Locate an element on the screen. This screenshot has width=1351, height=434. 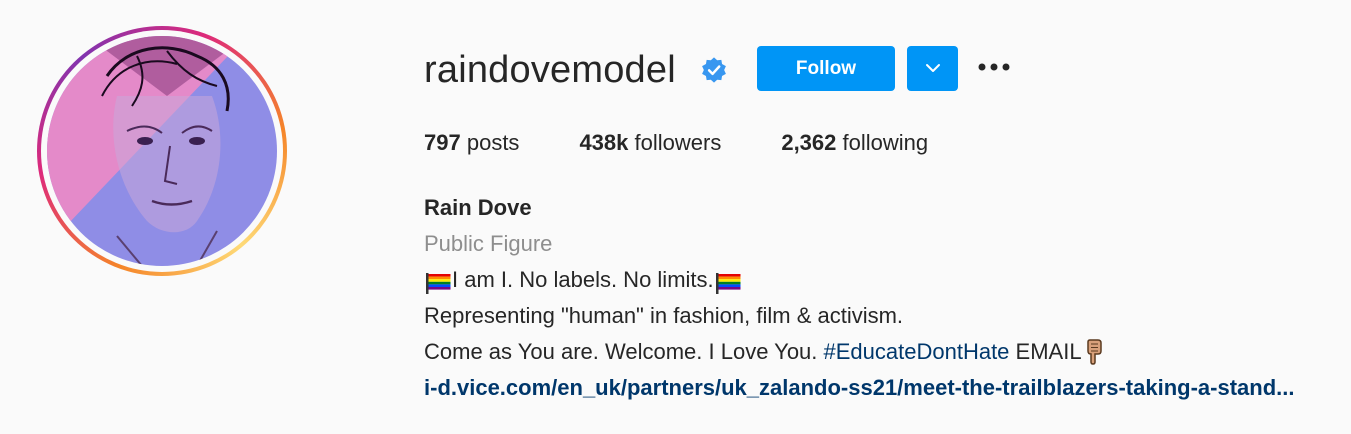
suggested-dropdown-button is located at coordinates (932, 68).